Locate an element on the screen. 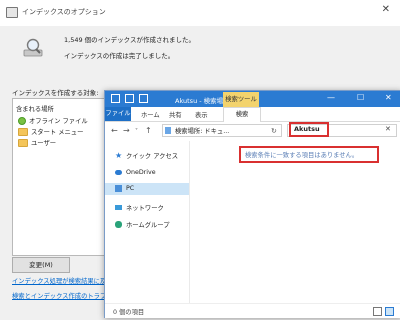  explorer-window-title: Akutsu - 検索場所 is located at coordinates (202, 101).